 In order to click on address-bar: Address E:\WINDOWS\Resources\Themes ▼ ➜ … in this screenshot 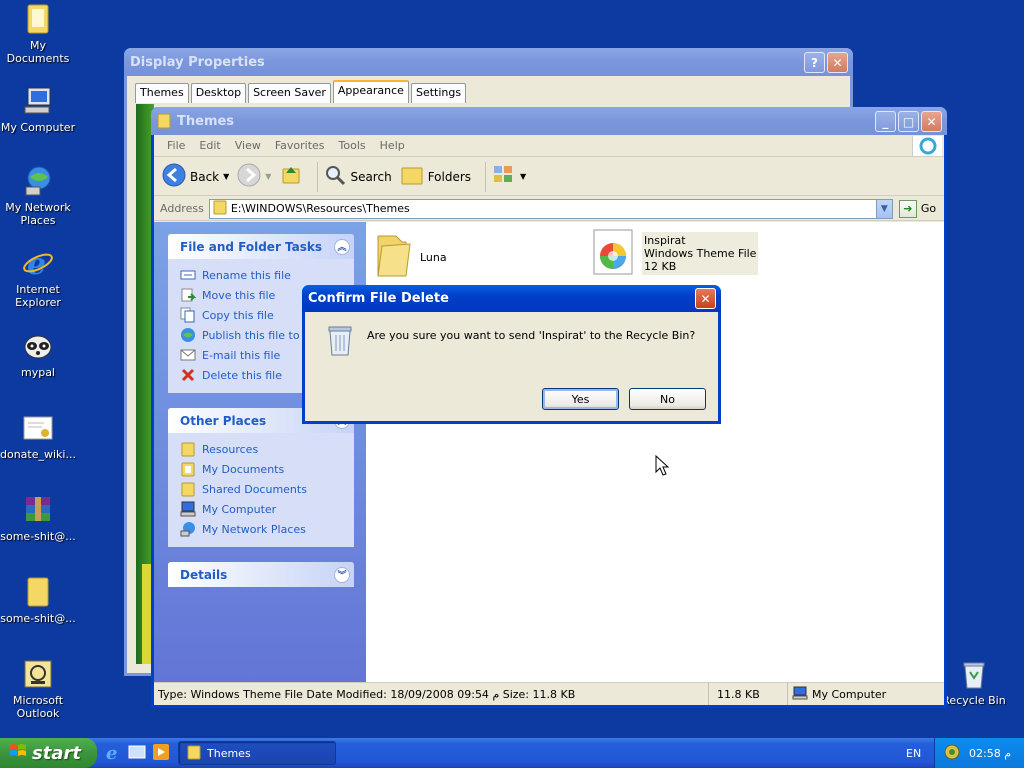, I will do `click(549, 209)`.